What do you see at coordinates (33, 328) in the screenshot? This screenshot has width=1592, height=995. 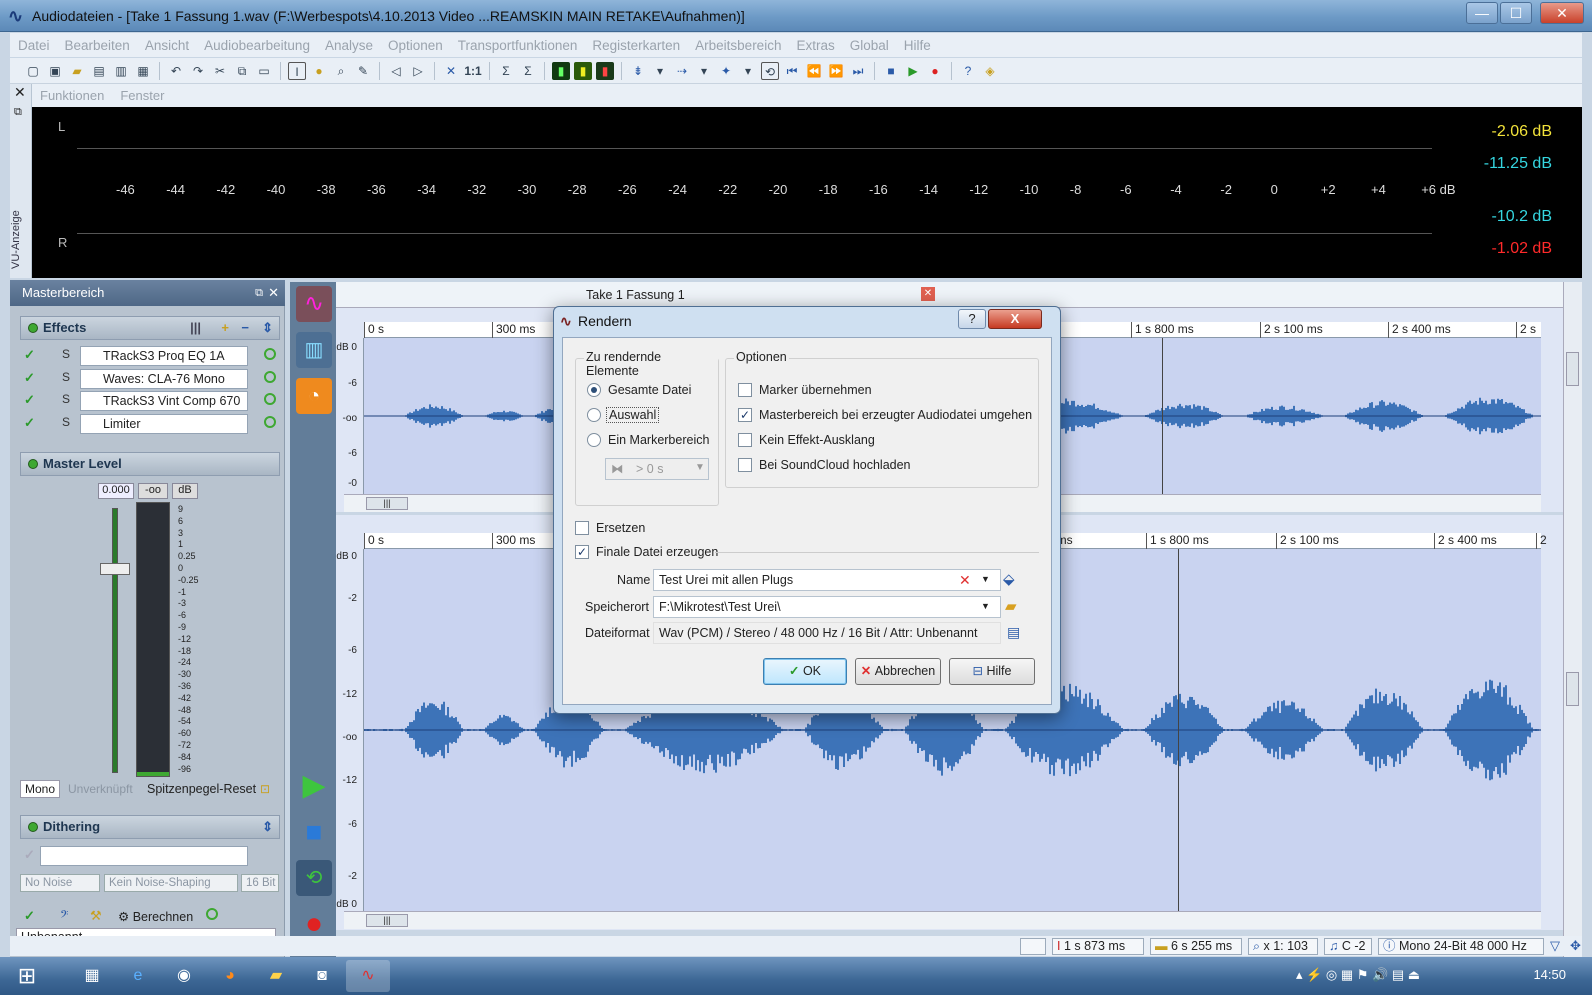 I see `effects-enabled-indicator` at bounding box center [33, 328].